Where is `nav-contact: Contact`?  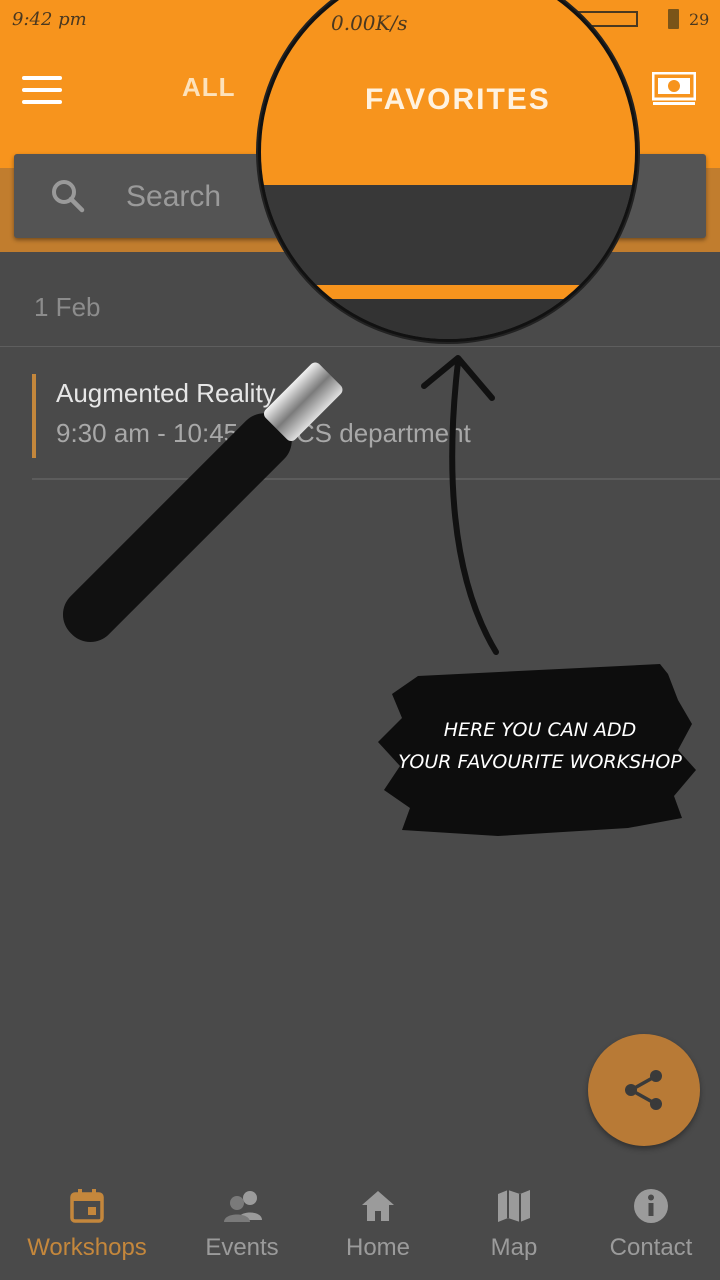 nav-contact: Contact is located at coordinates (649, 1223).